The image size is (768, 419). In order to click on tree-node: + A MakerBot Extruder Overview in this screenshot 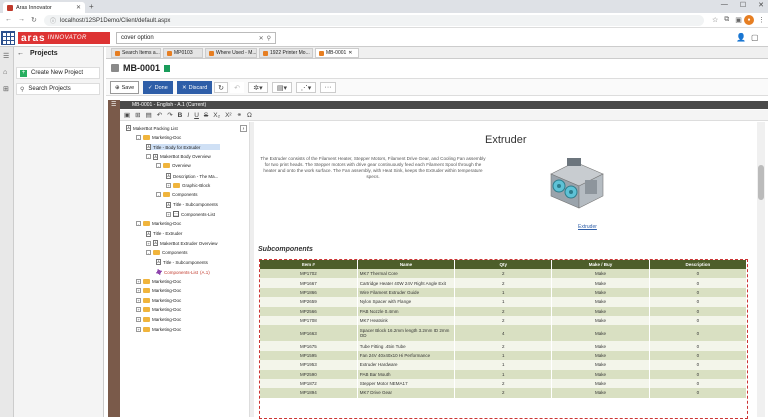, I will do `click(182, 243)`.